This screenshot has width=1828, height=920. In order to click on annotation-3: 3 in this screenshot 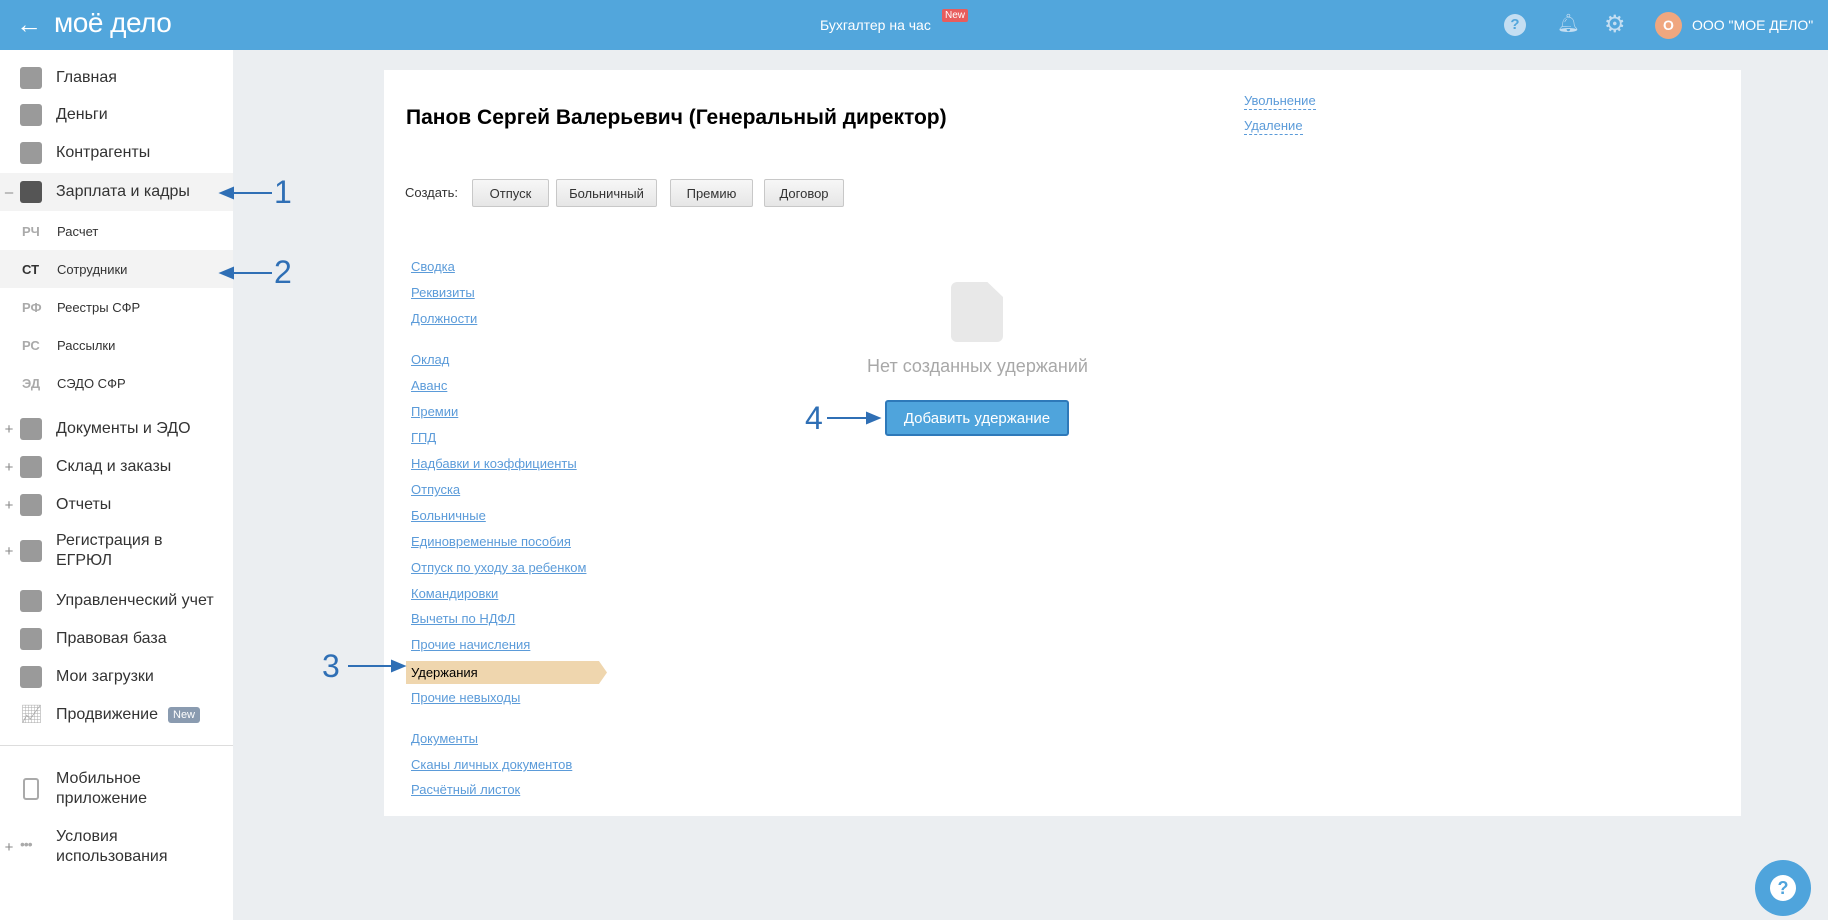, I will do `click(331, 666)`.